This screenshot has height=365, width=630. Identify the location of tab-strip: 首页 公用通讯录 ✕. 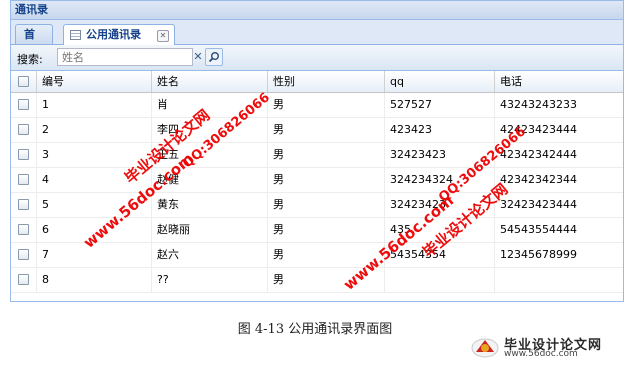
(317, 40).